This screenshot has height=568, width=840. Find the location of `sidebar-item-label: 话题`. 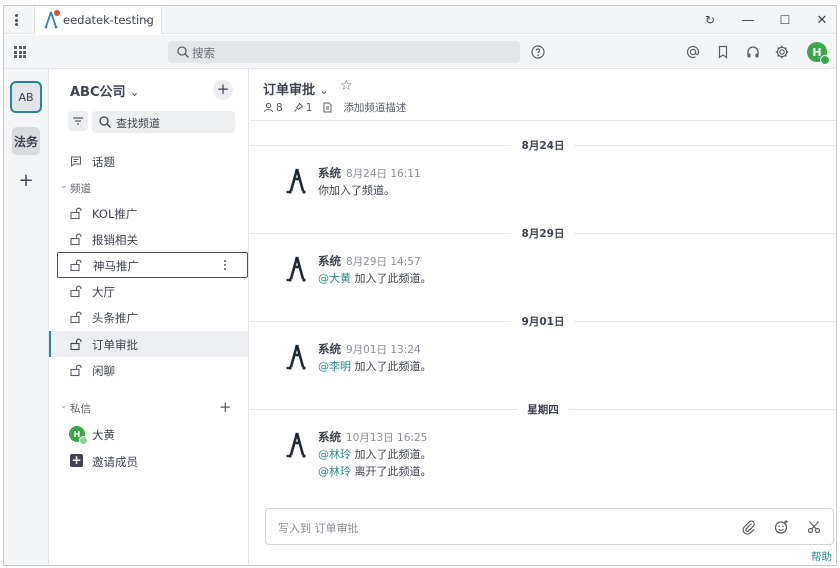

sidebar-item-label: 话题 is located at coordinates (103, 162).